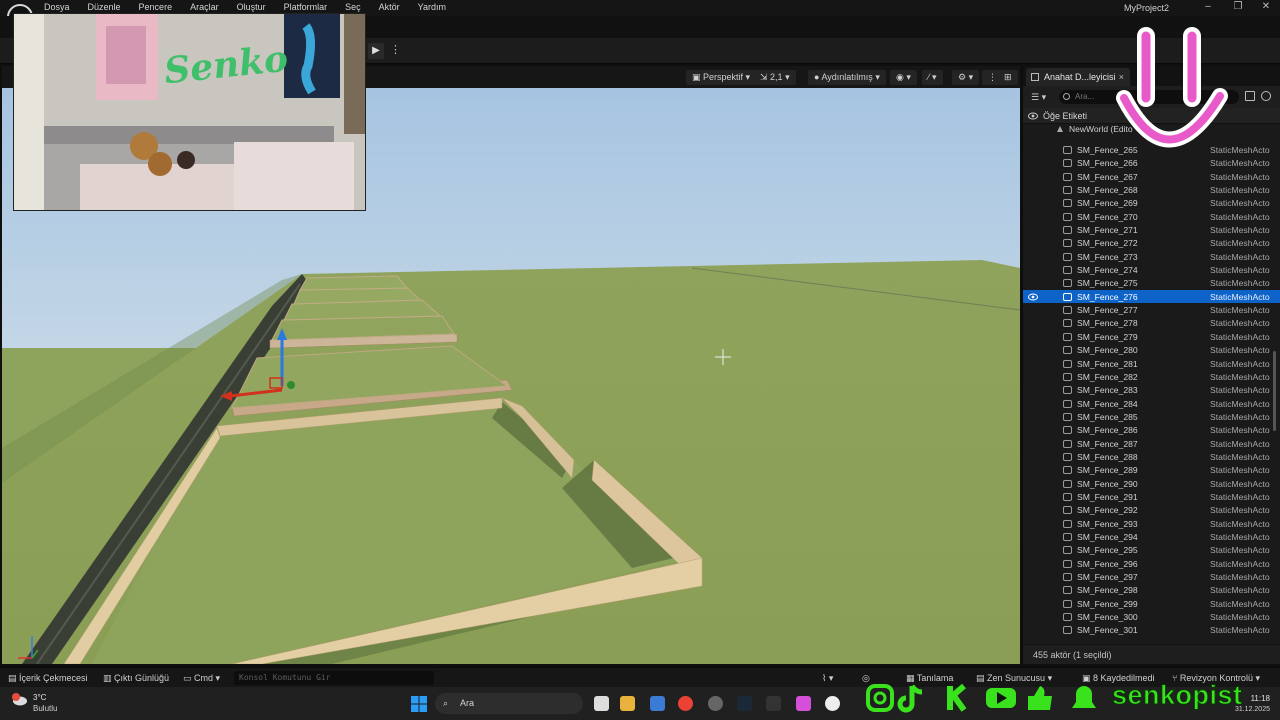 This screenshot has width=1280, height=720. I want to click on content-drawer-button: ▤ İçerik Çekmecesi, so click(48, 678).